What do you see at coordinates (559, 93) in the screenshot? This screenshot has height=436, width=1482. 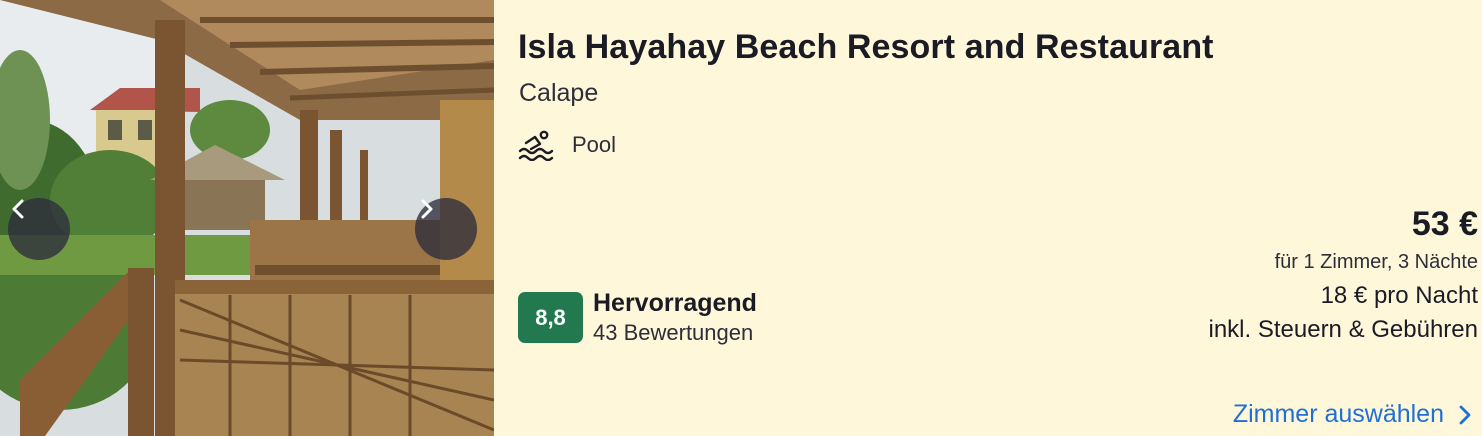 I see `hotel-location: Calape` at bounding box center [559, 93].